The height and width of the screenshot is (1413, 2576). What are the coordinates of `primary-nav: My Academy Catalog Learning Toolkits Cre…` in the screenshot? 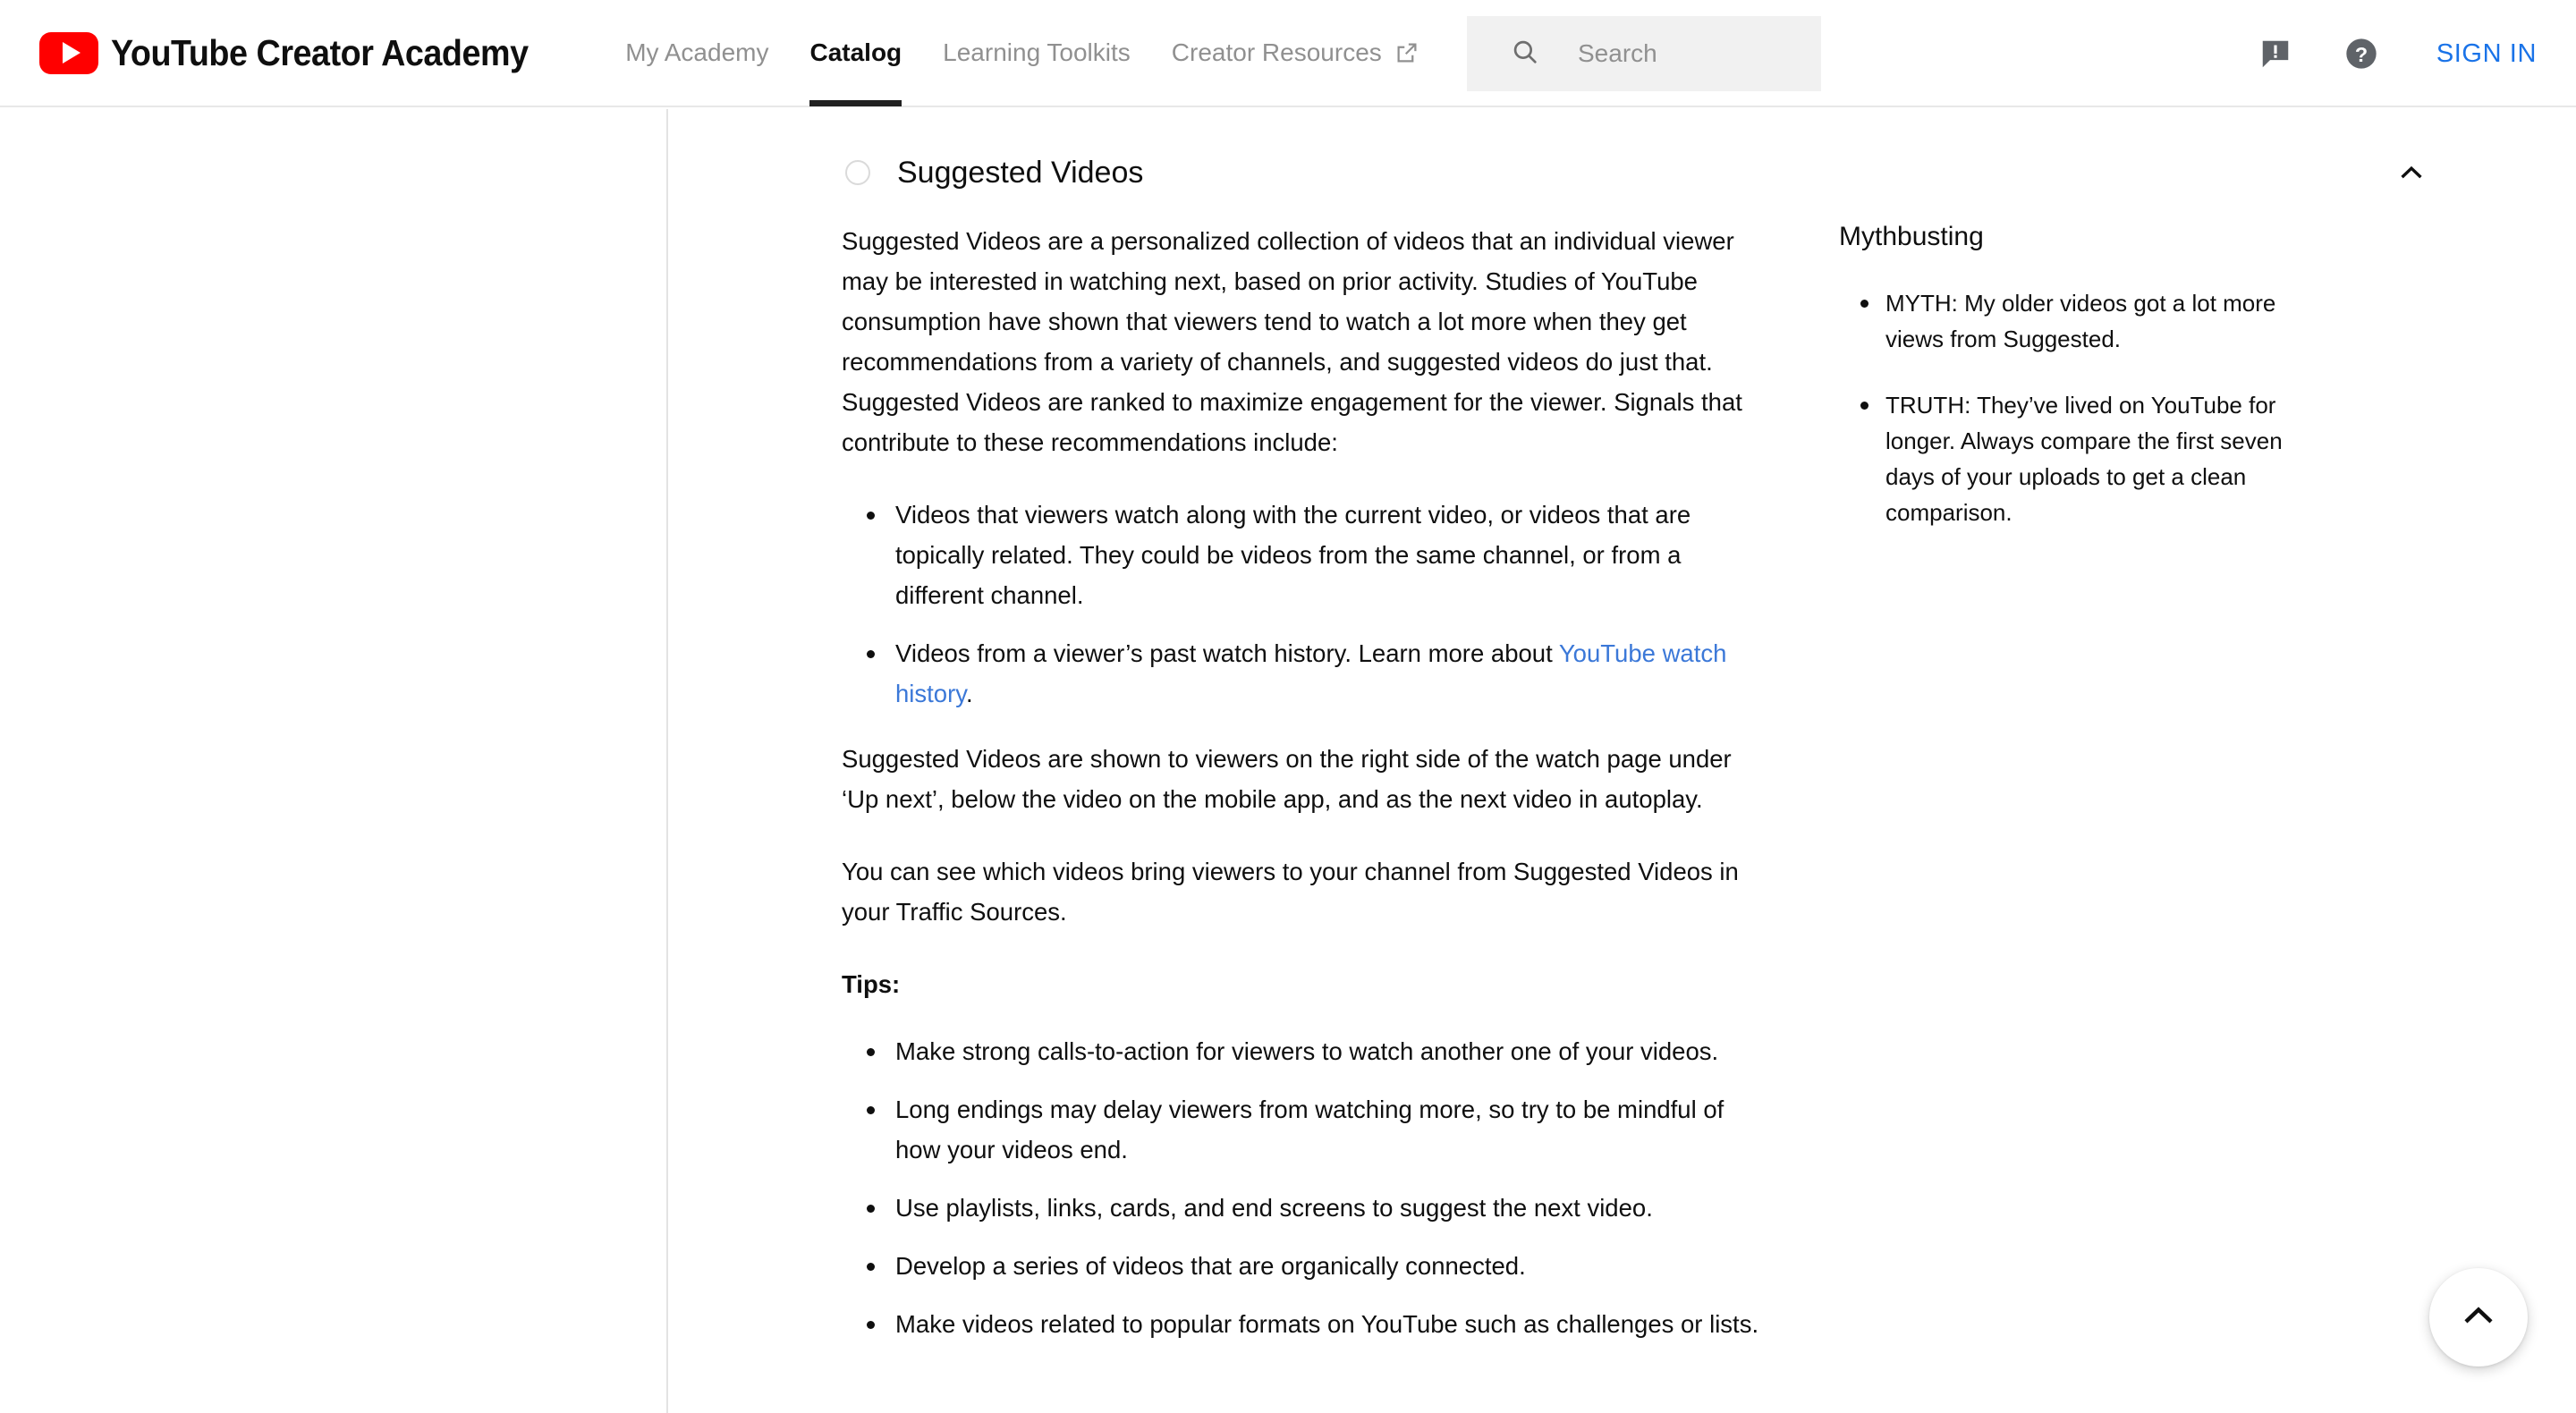 It's located at (1043, 53).